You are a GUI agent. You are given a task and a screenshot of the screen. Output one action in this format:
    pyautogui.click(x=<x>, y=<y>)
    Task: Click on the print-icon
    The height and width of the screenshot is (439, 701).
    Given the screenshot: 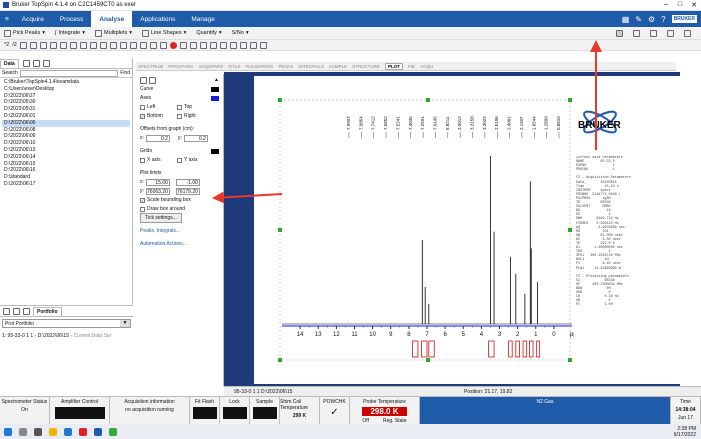 What is the action you would take?
    pyautogui.click(x=619, y=33)
    